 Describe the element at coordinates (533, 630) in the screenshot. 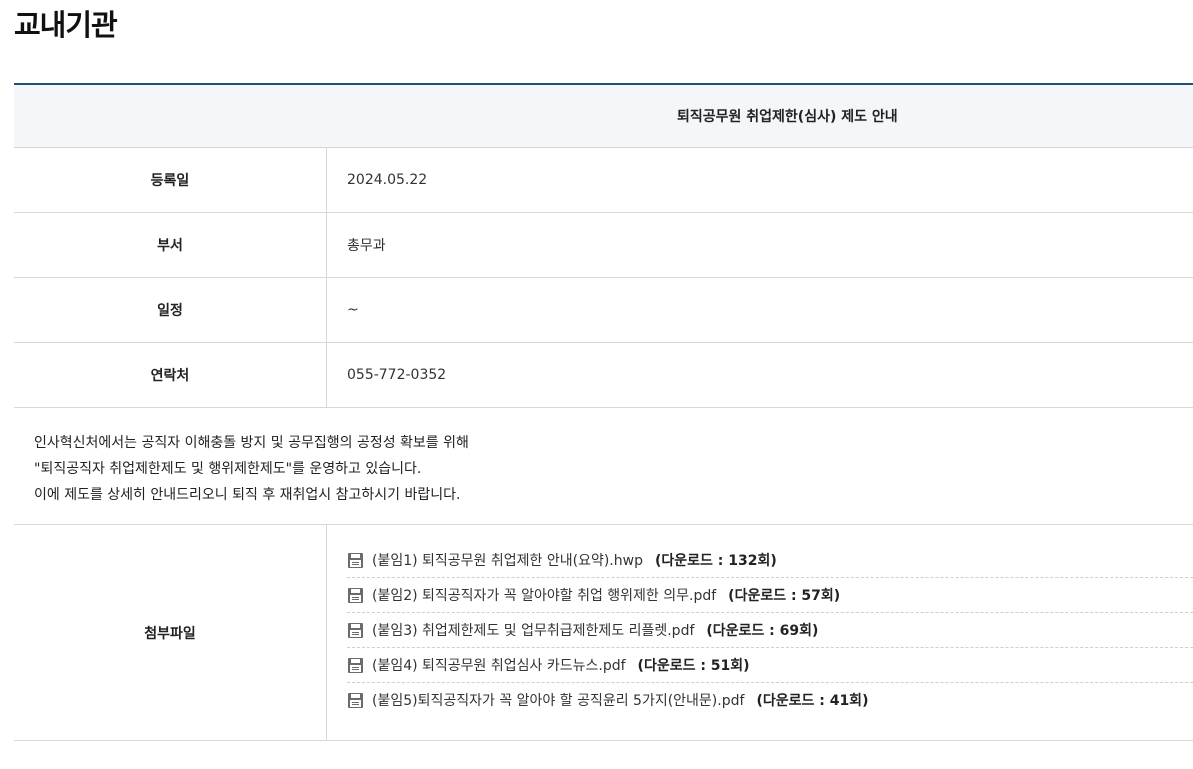

I see `attachment-link: (붙임3) 취업제한제도 및 업무취급제한제도 리플렛.pdf` at that location.